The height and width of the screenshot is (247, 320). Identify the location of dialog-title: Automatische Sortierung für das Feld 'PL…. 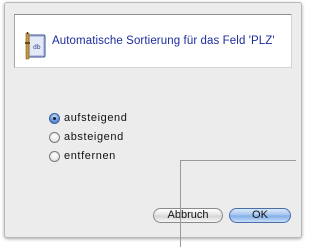
(163, 41).